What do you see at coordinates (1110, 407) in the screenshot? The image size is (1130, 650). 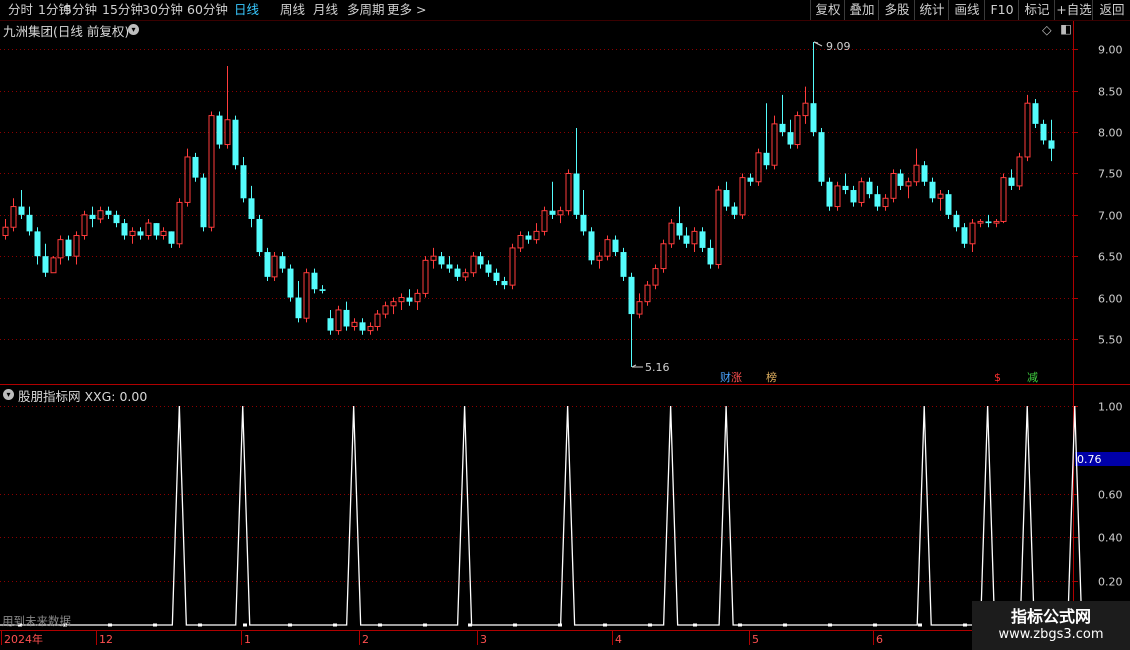 I see `y-tick-label: 1.00` at bounding box center [1110, 407].